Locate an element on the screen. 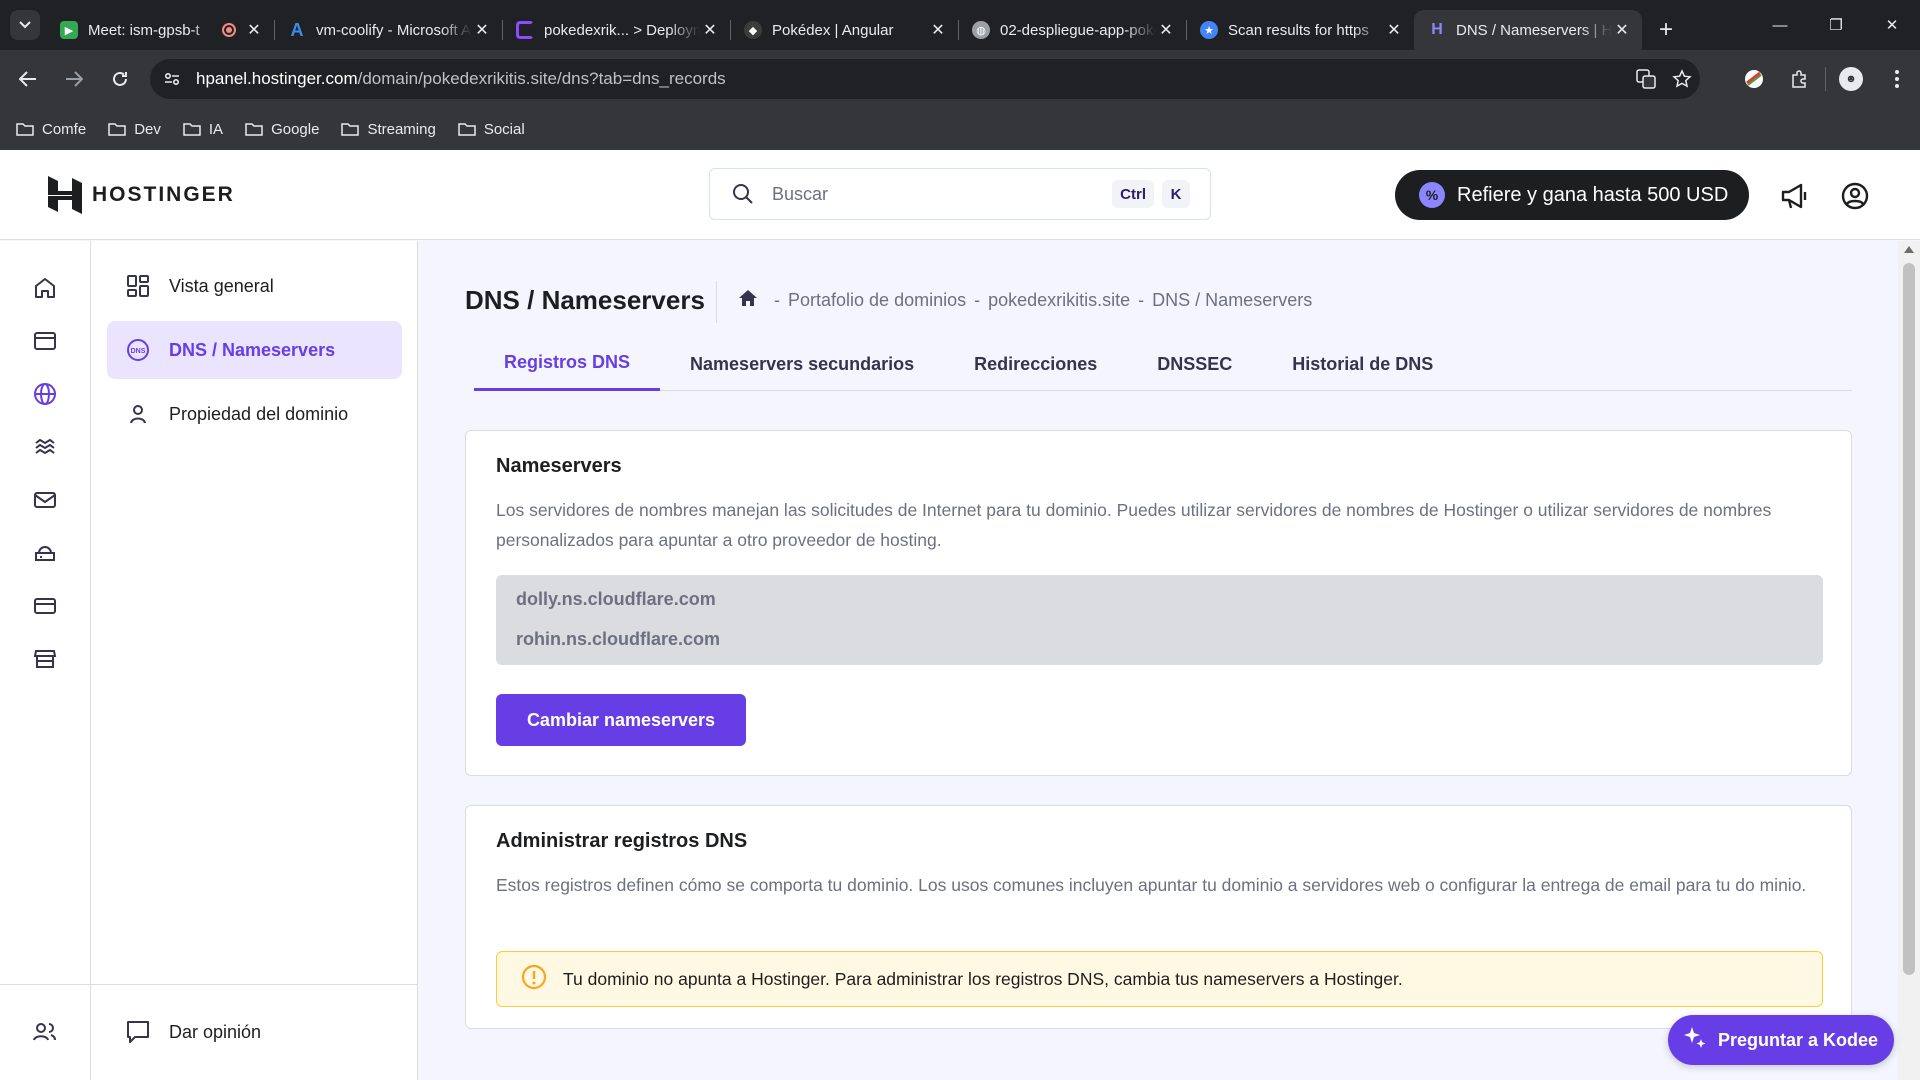 Image resolution: width=1920 pixels, height=1080 pixels. sidebar-item-label: DNS / Nameservers is located at coordinates (252, 349).